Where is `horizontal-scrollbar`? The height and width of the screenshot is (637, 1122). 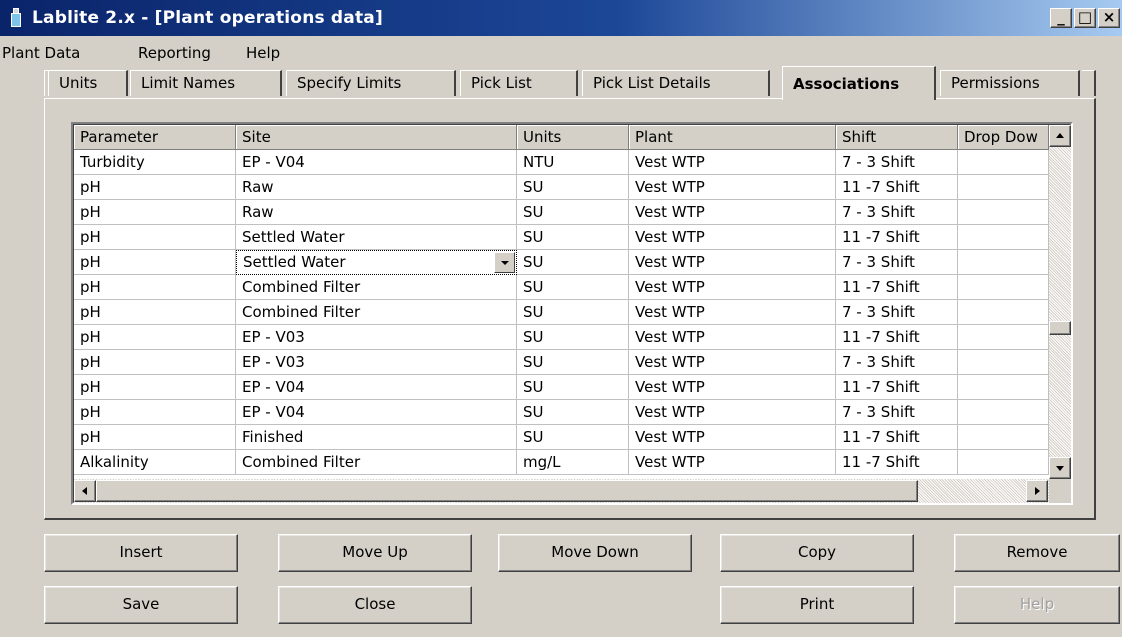
horizontal-scrollbar is located at coordinates (561, 491).